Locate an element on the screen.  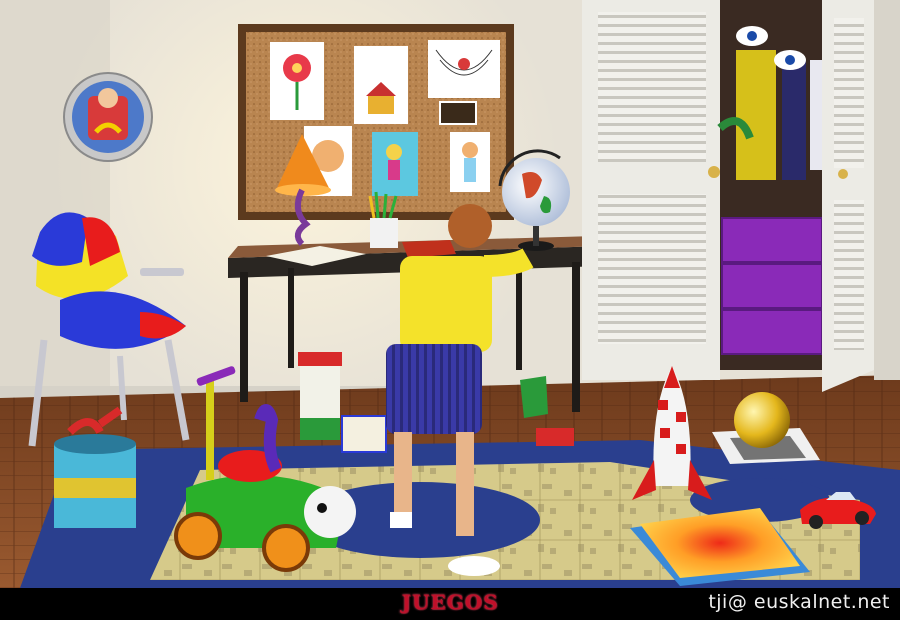
drawing-flower is located at coordinates (297, 81).